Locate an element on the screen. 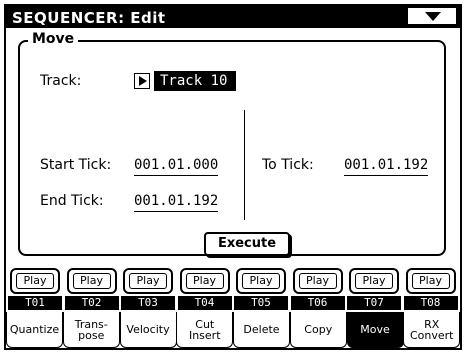  tab-label: Quantize is located at coordinates (34, 329).